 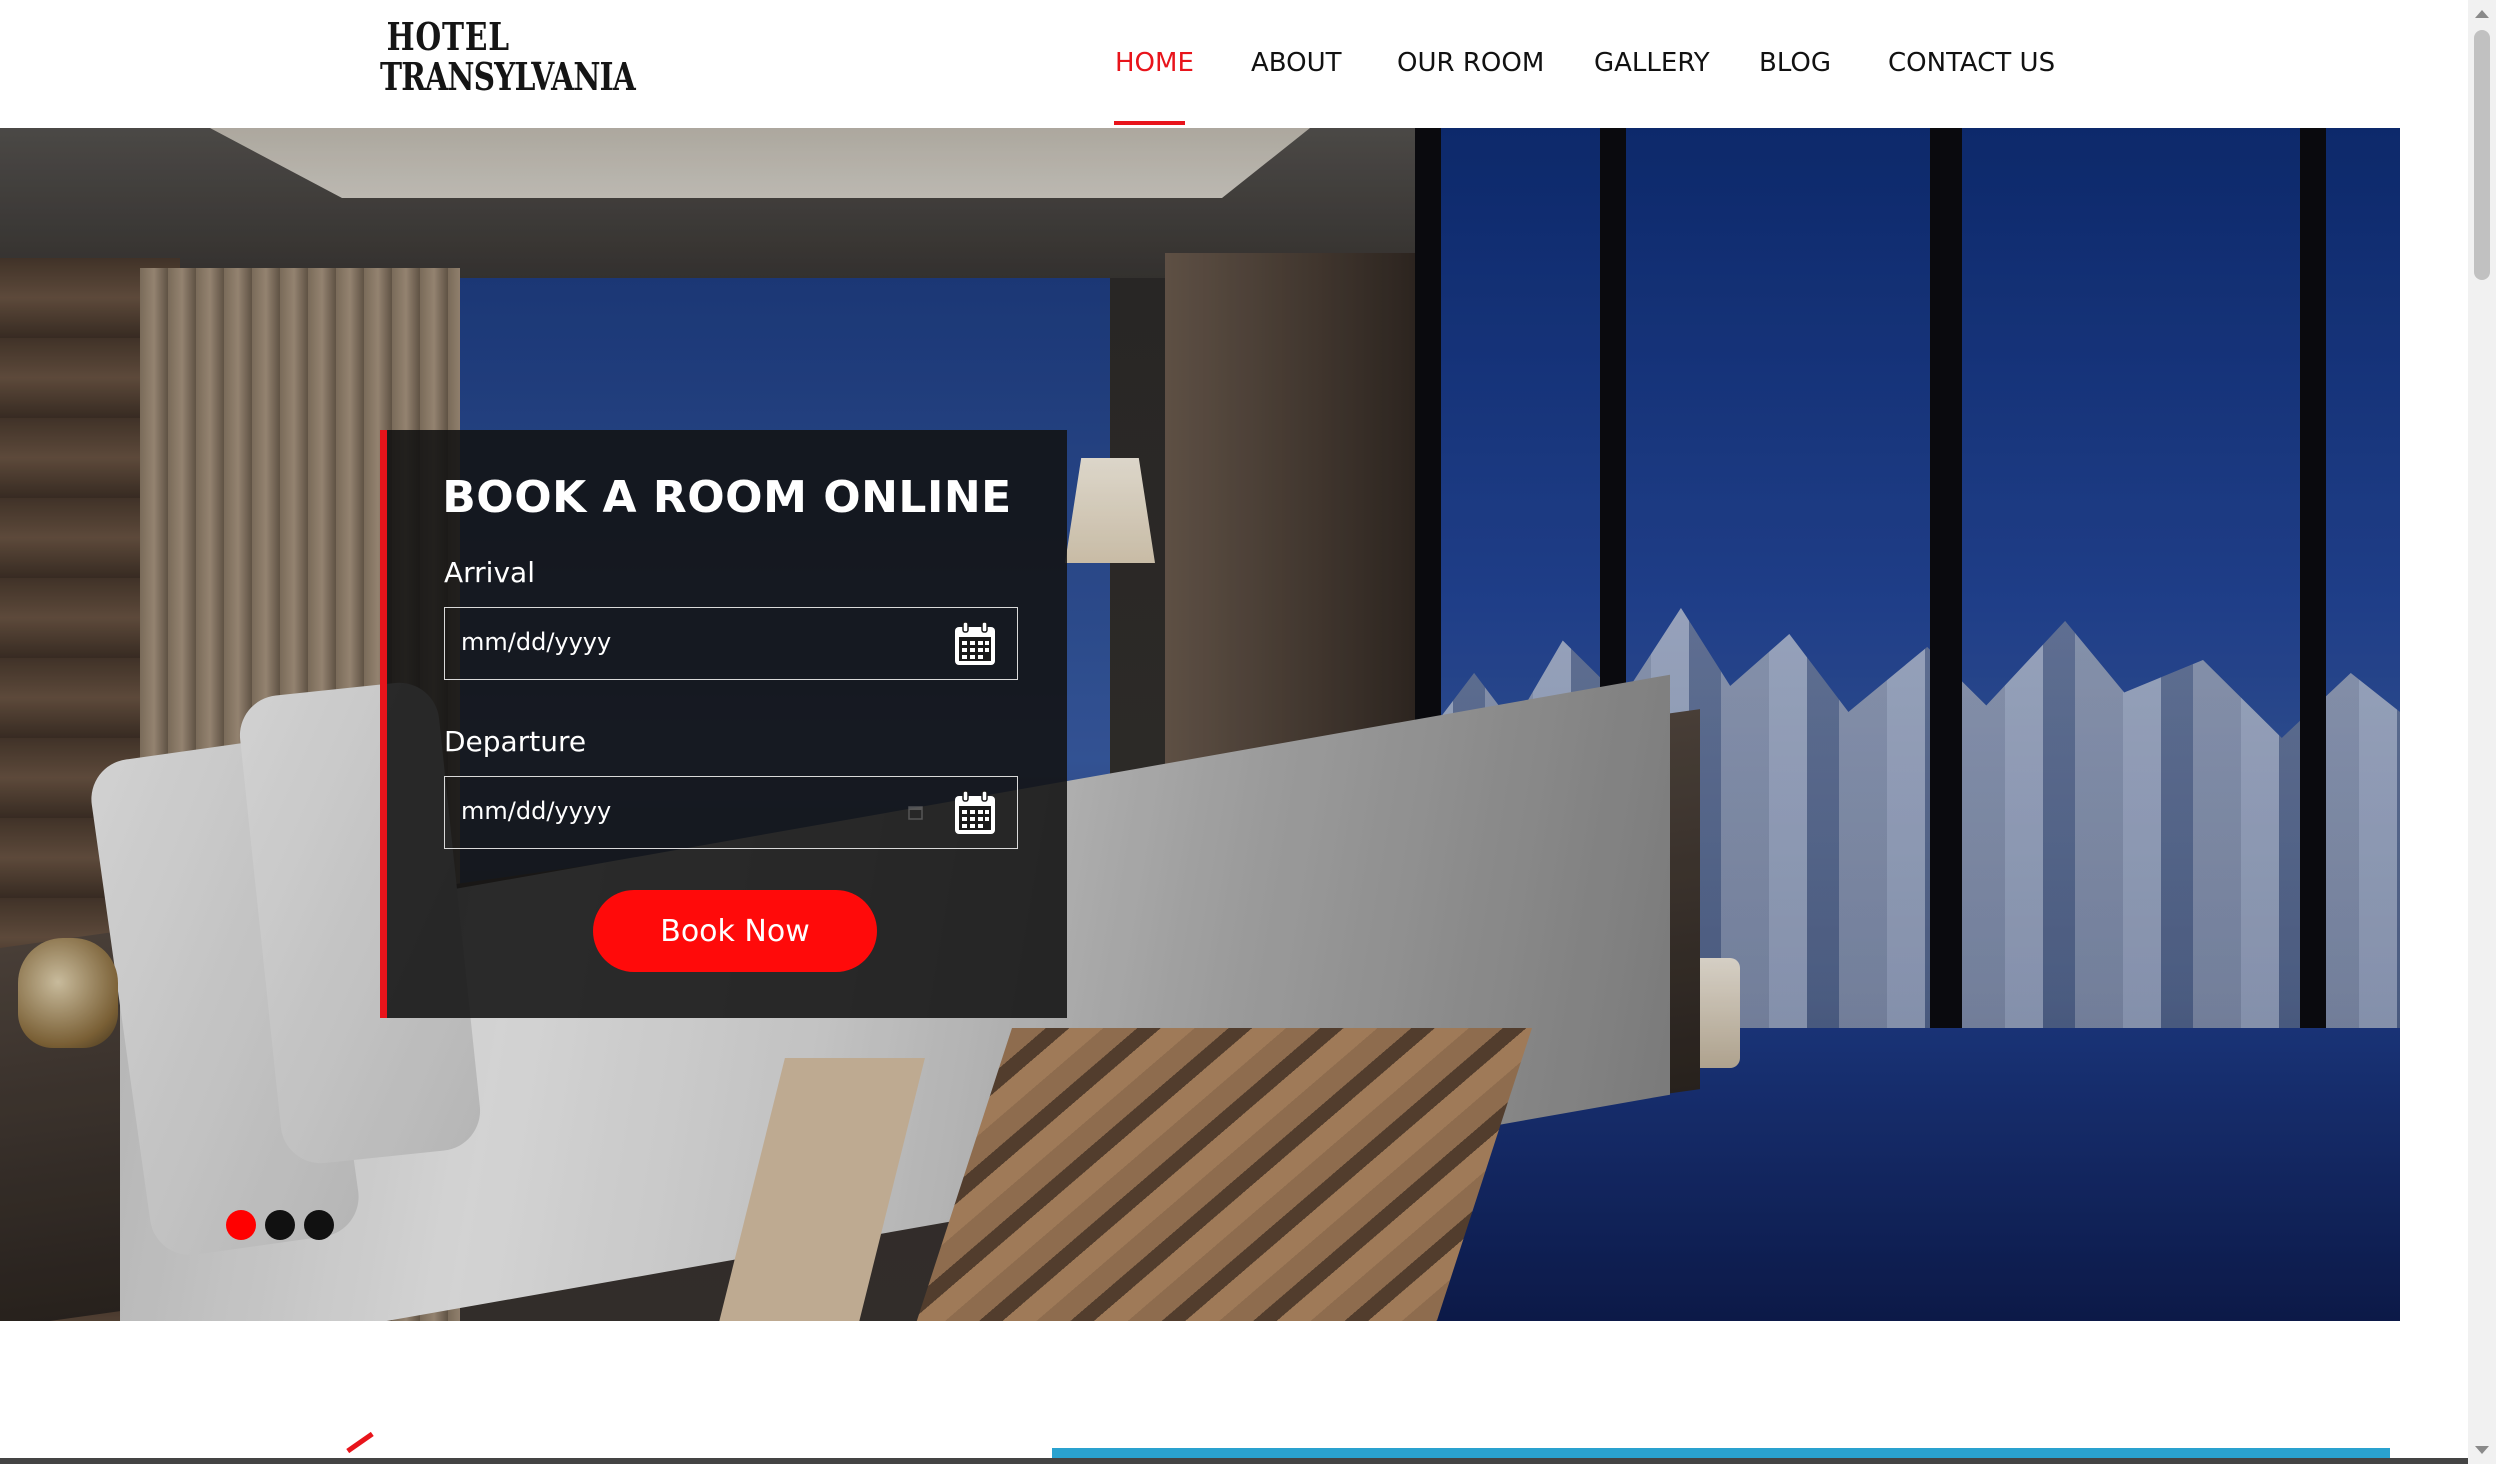 I want to click on departure-date-input: mm/dd/yyyy, so click(x=731, y=812).